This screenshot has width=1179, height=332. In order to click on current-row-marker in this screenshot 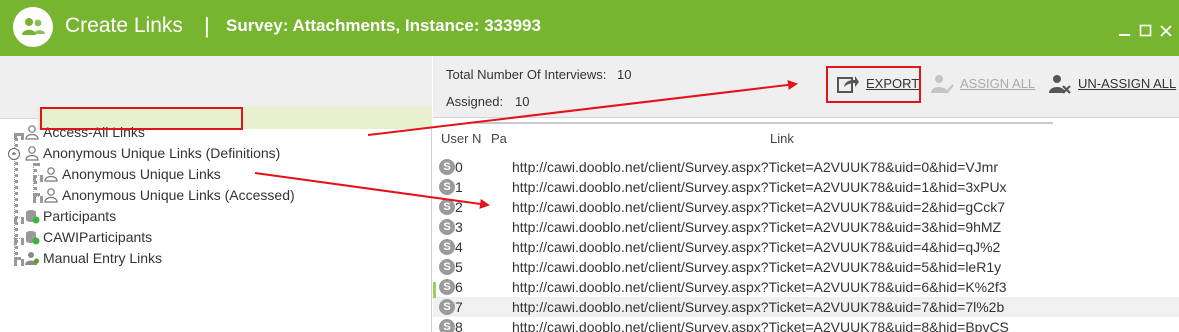, I will do `click(434, 290)`.